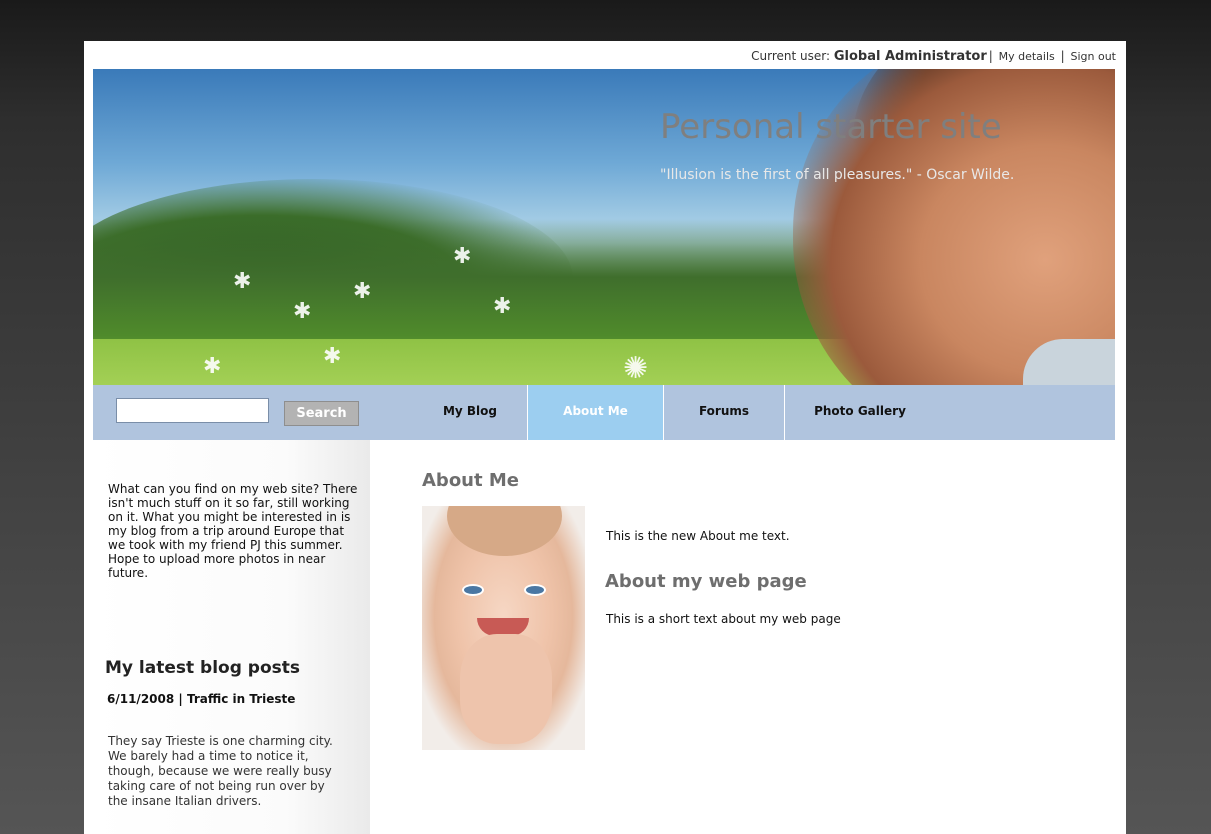 Image resolution: width=1211 pixels, height=834 pixels. Describe the element at coordinates (141, 699) in the screenshot. I see `blog-post-date: 6/11/2008` at that location.